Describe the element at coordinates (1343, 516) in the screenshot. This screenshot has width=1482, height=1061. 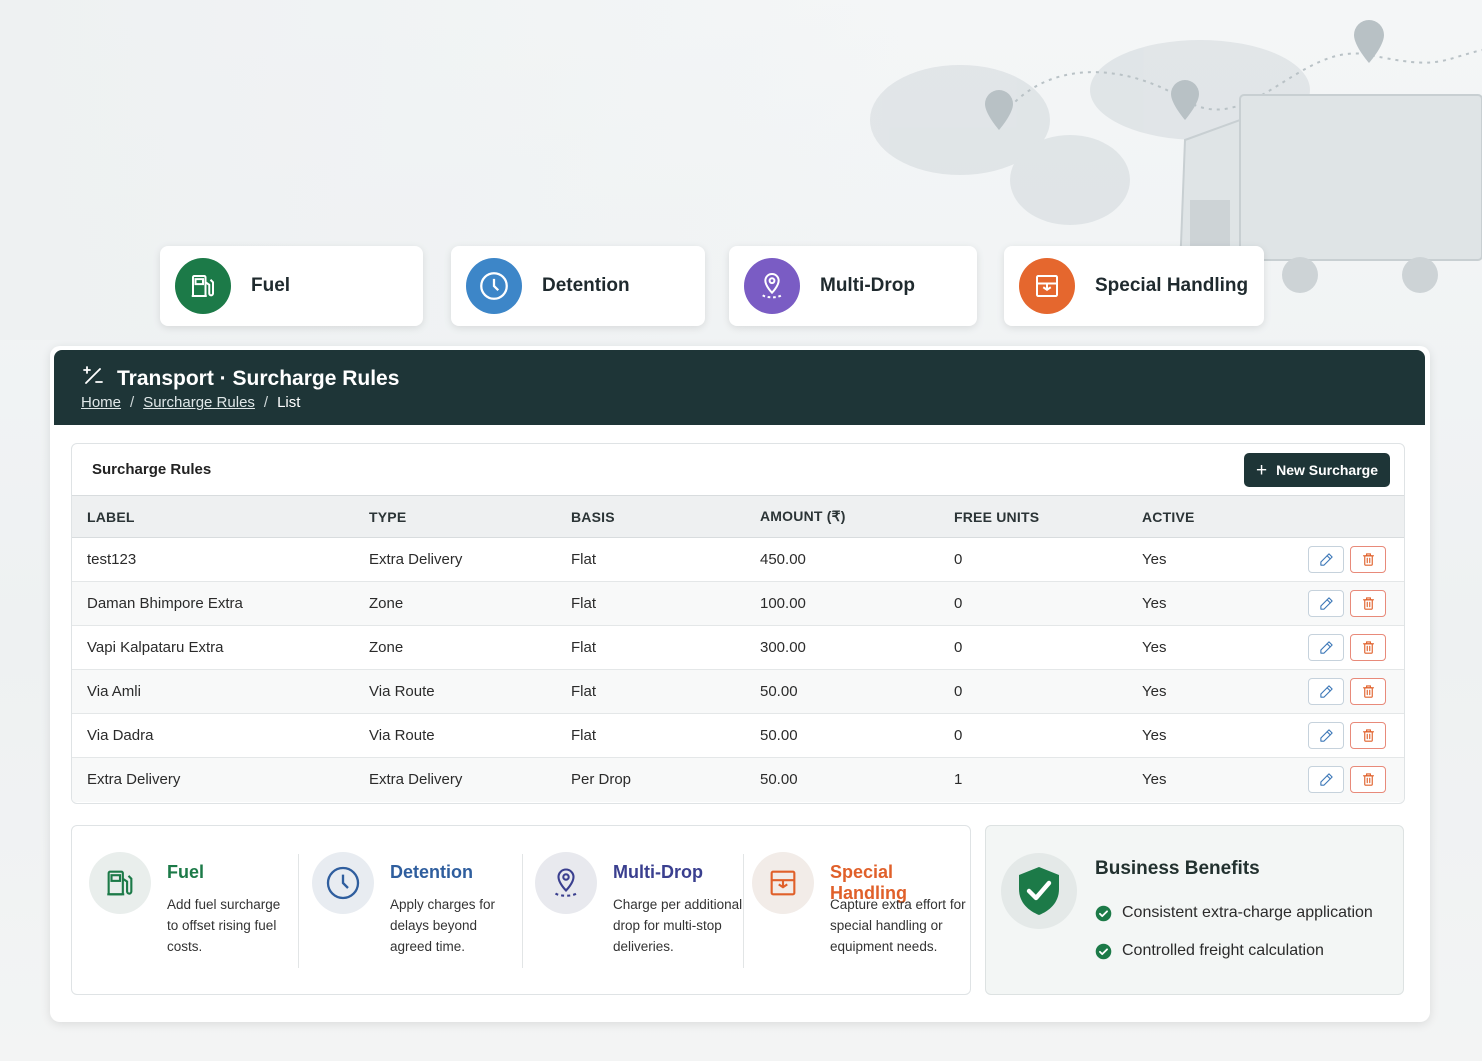
I see `column-header-actions` at that location.